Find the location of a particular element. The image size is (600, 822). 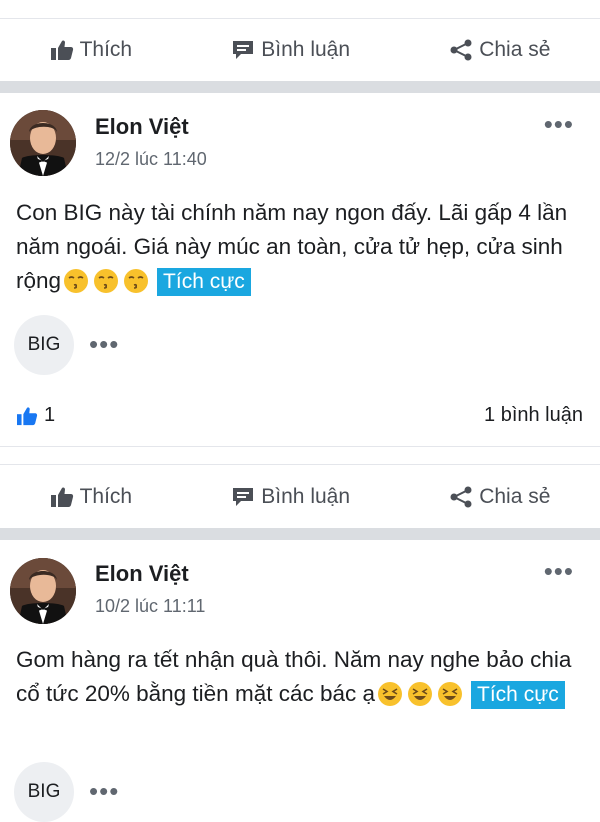

like-count: 1 is located at coordinates (35, 415).